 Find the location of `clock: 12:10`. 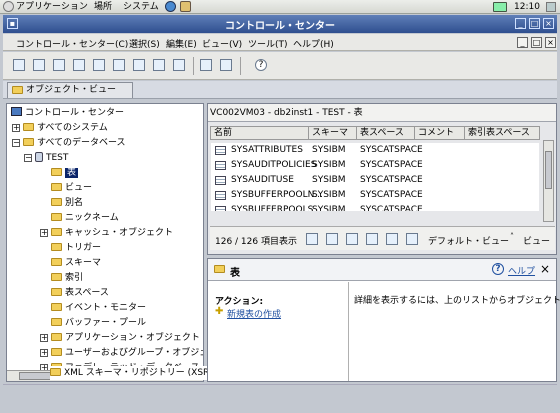

clock: 12:10 is located at coordinates (527, 7).